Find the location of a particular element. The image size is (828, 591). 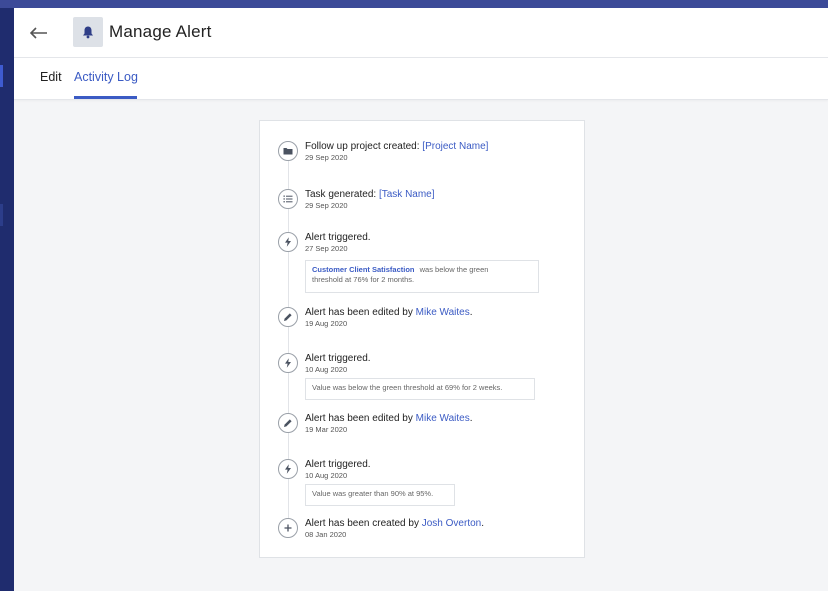

plus-icon is located at coordinates (288, 528).